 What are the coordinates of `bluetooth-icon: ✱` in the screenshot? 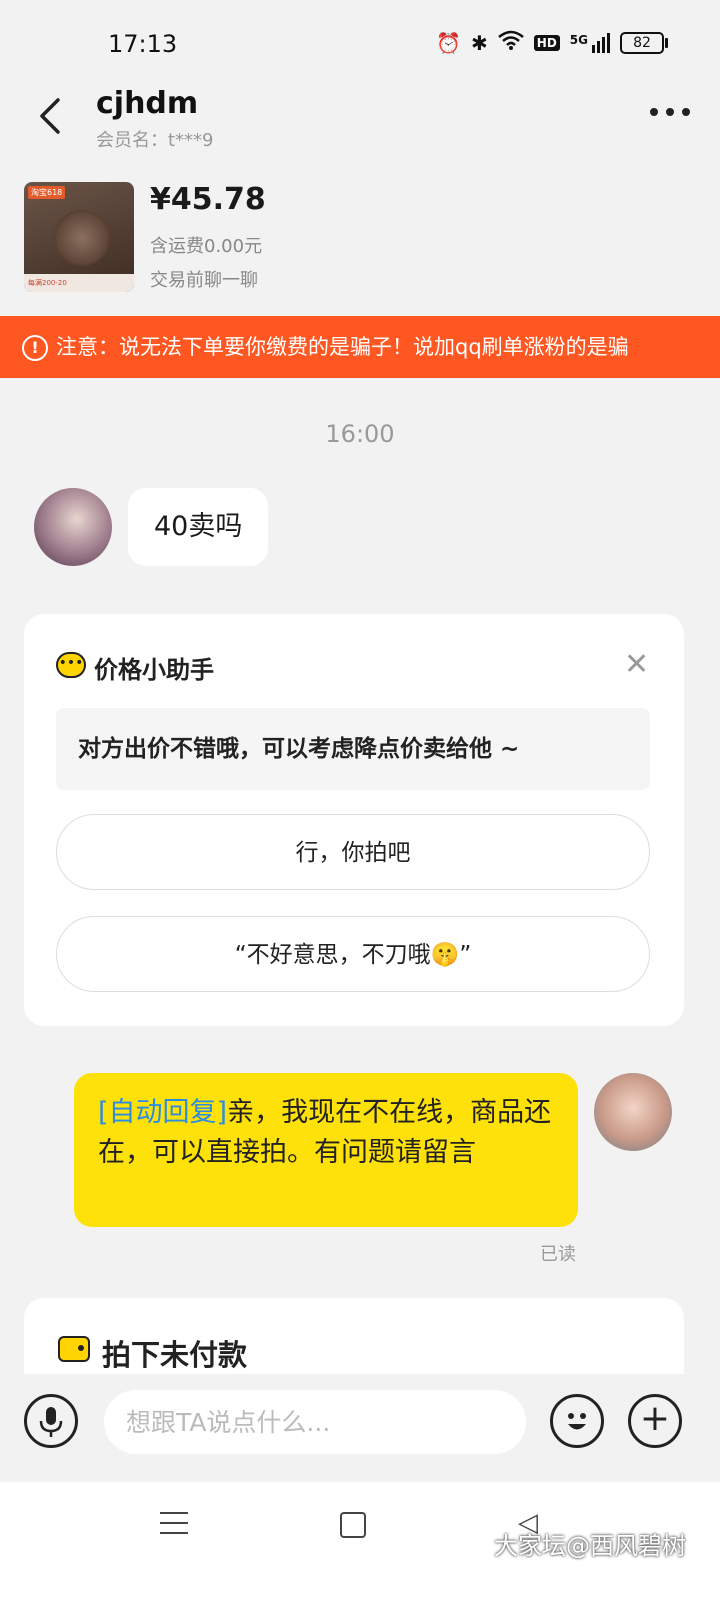 It's located at (479, 42).